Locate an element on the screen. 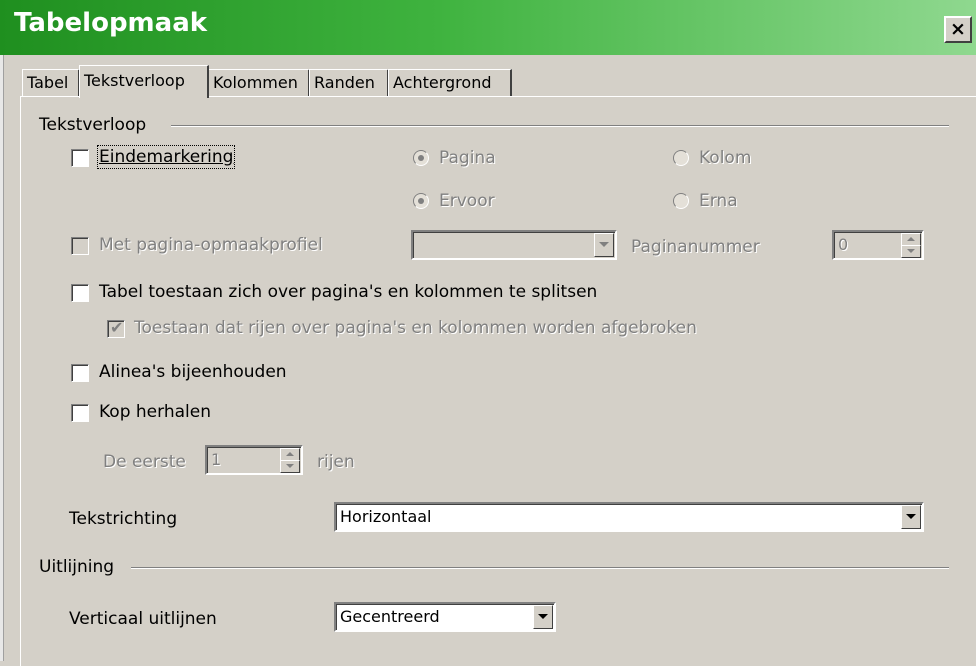 Image resolution: width=976 pixels, height=666 pixels. tab-tekstverloop: Tekstverloop is located at coordinates (144, 81).